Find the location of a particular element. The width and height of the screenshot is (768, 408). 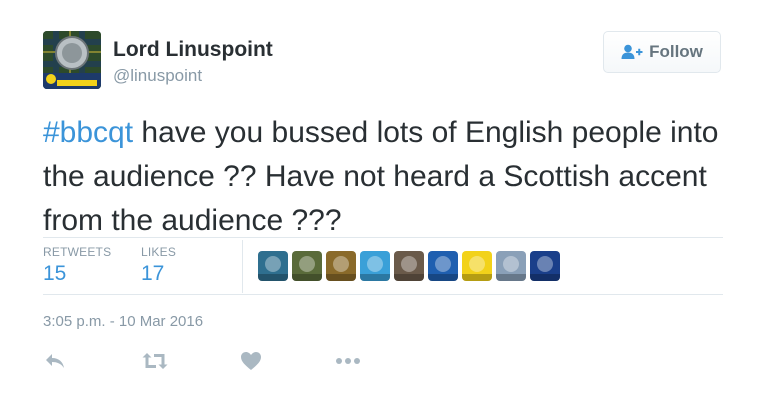

avatar-kate-forbes-icon is located at coordinates (375, 266).